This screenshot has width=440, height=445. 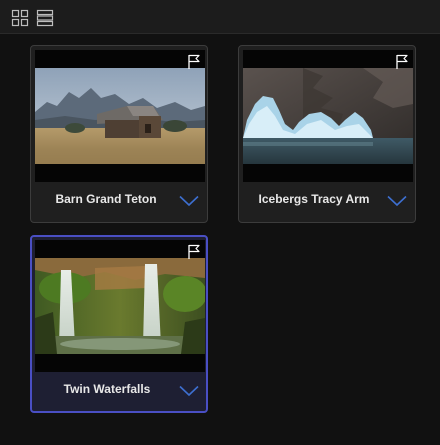 What do you see at coordinates (106, 199) in the screenshot?
I see `media-title: Barn Grand Teton` at bounding box center [106, 199].